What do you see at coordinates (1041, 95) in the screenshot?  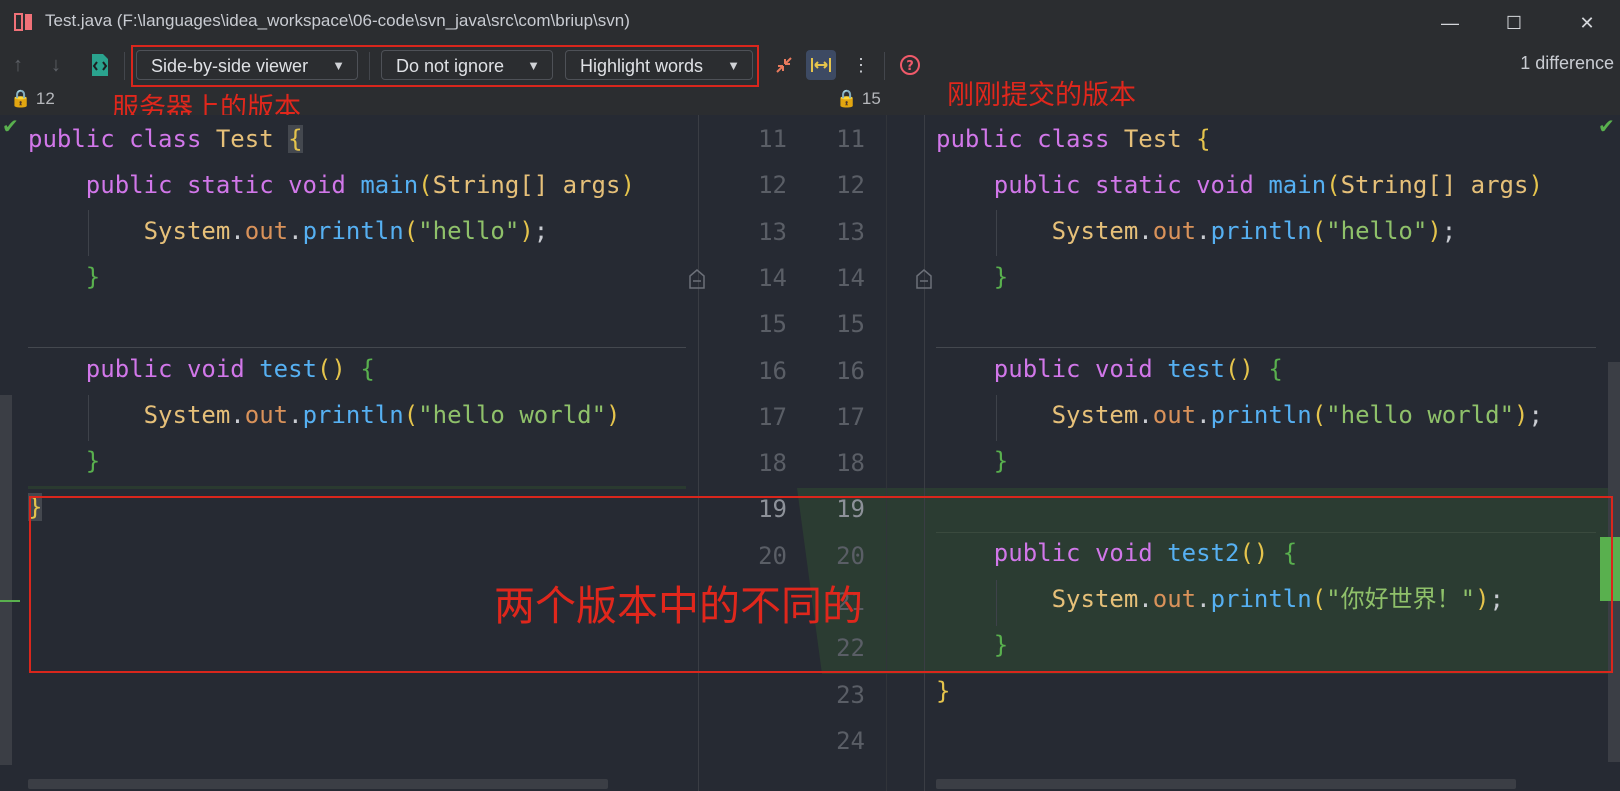 I see `committed-version-annotation: 刚刚提交的版本` at bounding box center [1041, 95].